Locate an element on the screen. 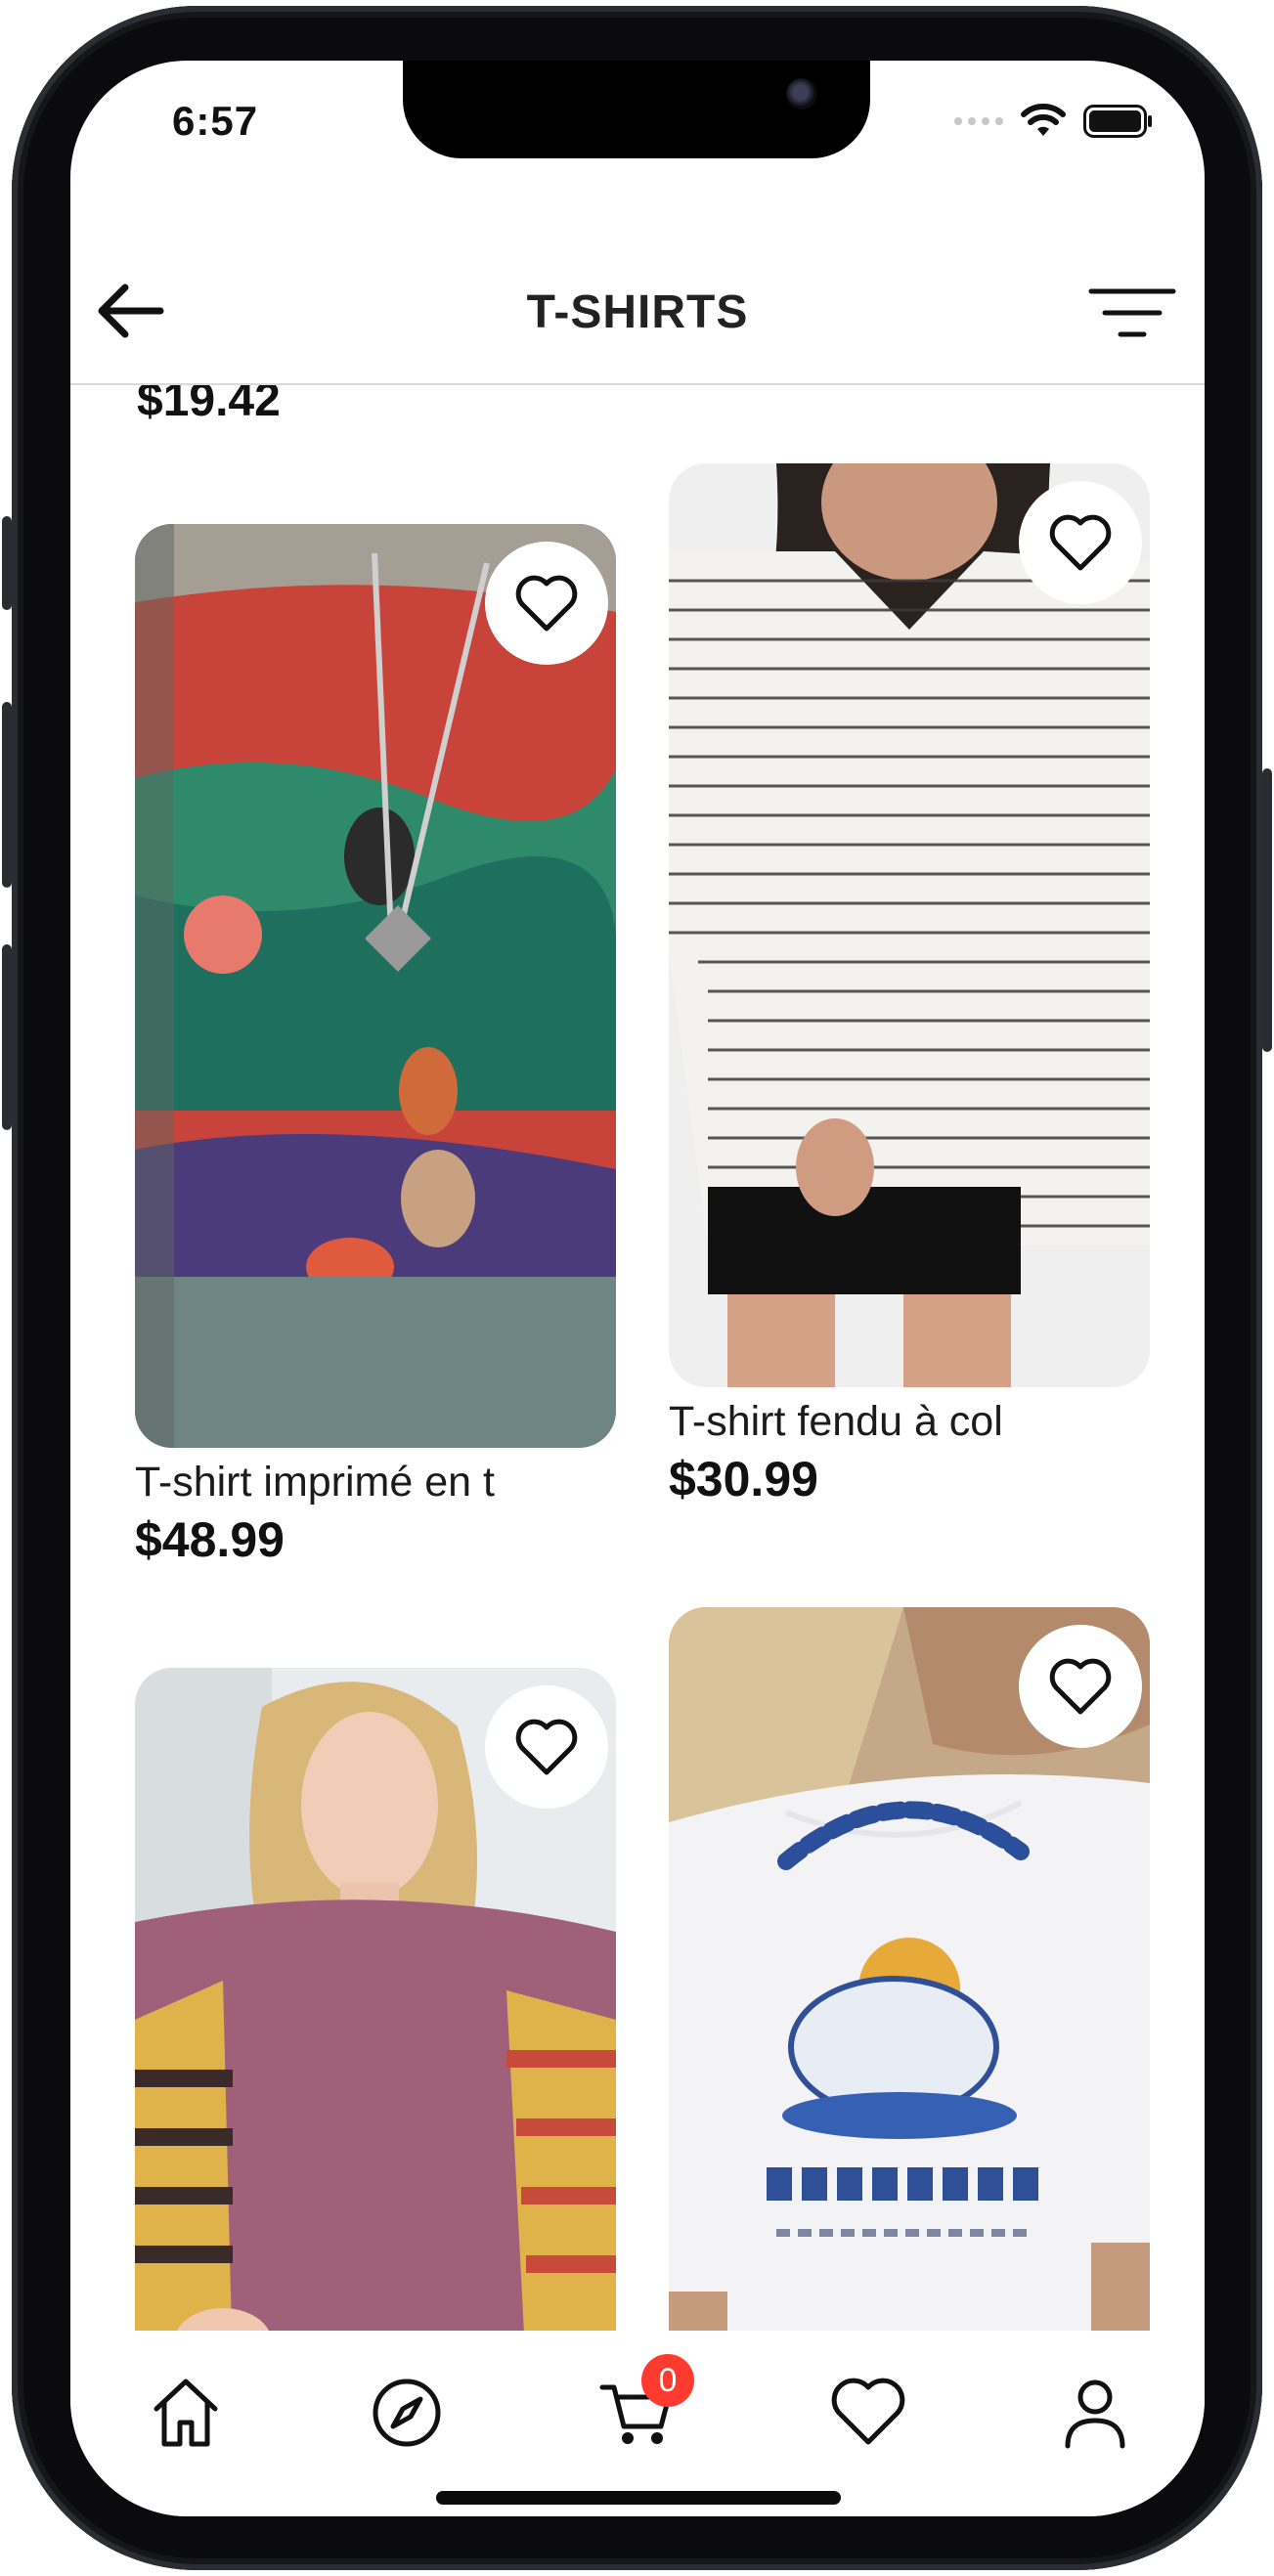 This screenshot has width=1274, height=2576. volume-down-button is located at coordinates (7, 1037).